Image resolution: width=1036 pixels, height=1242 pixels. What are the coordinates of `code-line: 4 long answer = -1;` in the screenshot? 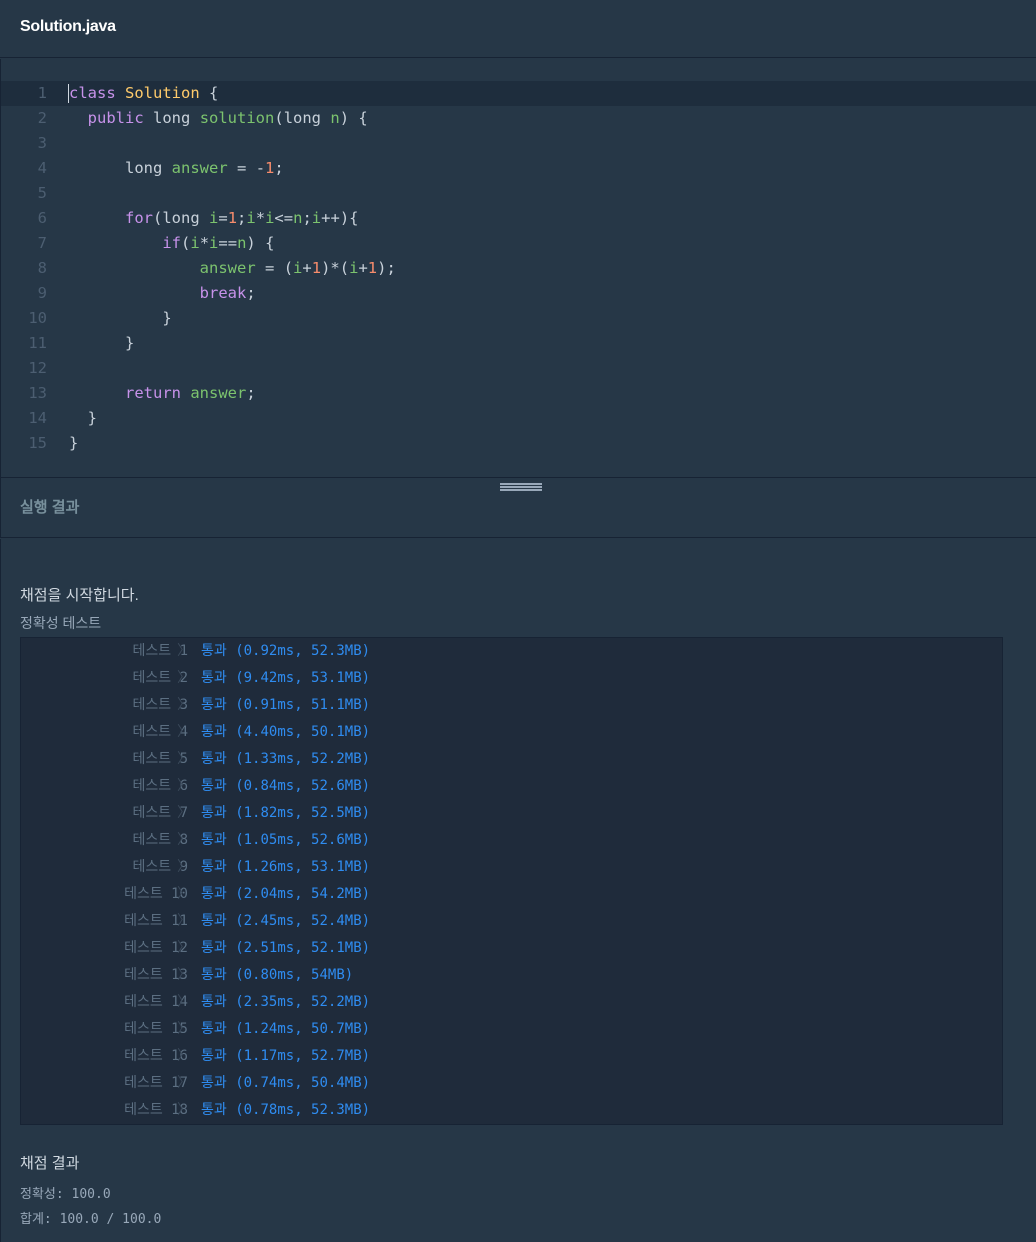 It's located at (518, 168).